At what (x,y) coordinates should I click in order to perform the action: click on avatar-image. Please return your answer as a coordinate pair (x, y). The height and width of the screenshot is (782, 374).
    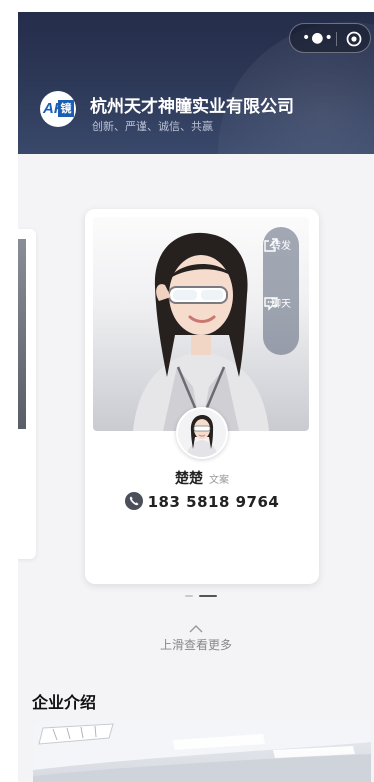
    Looking at the image, I should click on (202, 433).